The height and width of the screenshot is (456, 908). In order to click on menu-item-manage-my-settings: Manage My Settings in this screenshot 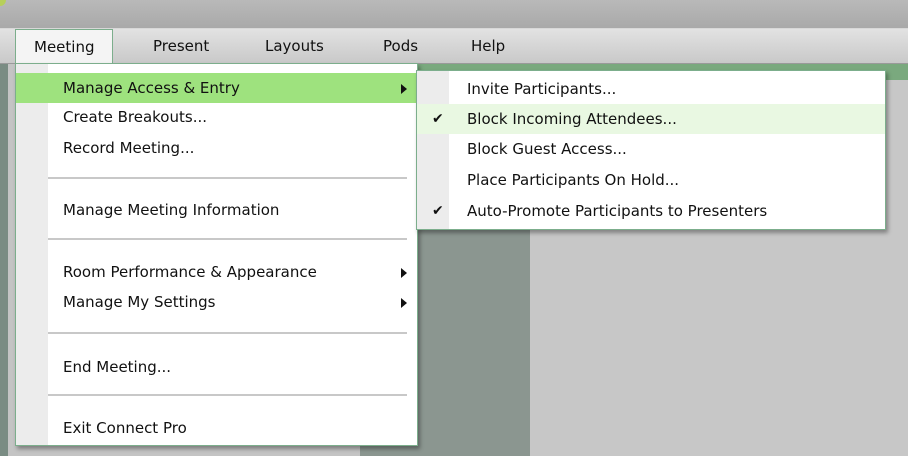, I will do `click(216, 302)`.